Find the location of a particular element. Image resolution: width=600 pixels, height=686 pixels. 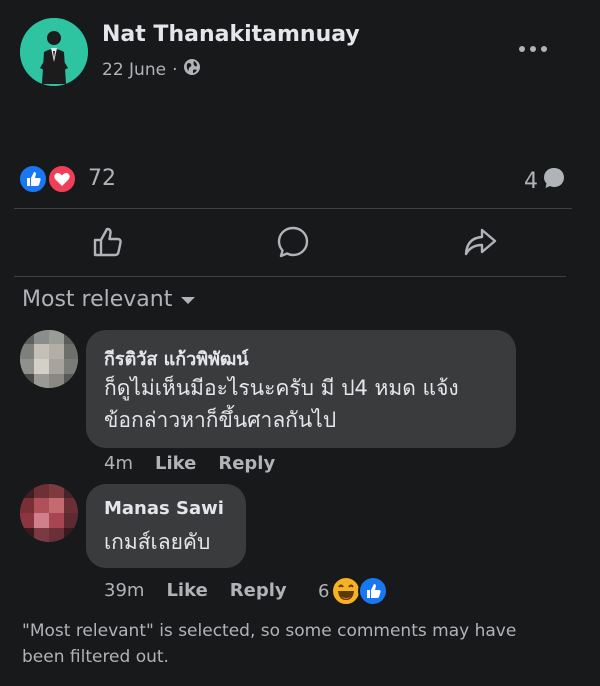

post-meta: 22 June · is located at coordinates (151, 69).